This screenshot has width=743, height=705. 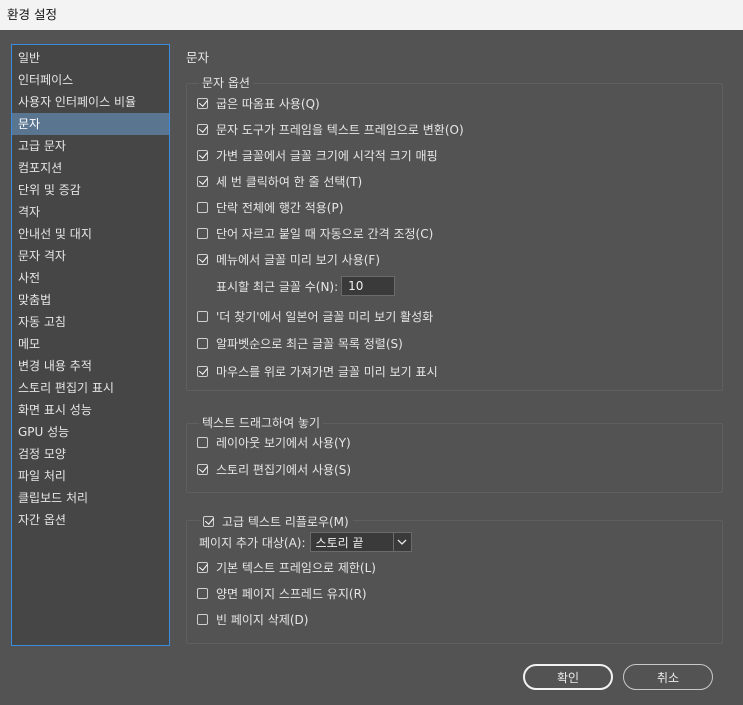 I want to click on drag-drop-legend: 텍스트 드래그하여 놓기, so click(x=261, y=422).